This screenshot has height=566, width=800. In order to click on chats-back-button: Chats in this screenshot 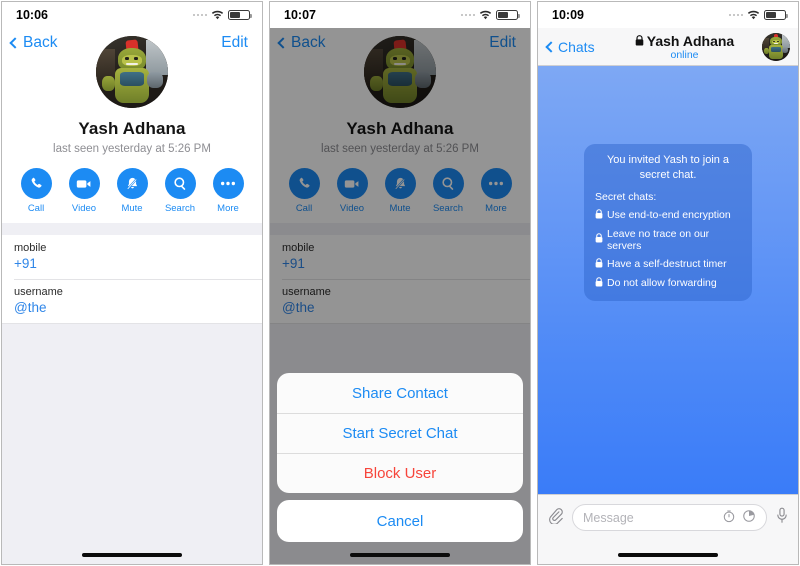, I will do `click(579, 46)`.